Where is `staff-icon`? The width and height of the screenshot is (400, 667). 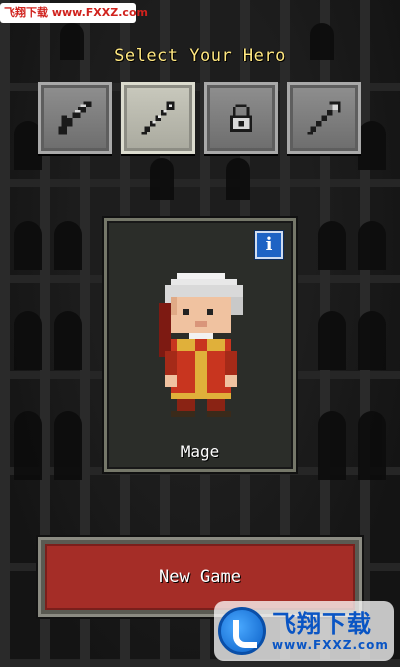
staff-icon is located at coordinates (158, 118).